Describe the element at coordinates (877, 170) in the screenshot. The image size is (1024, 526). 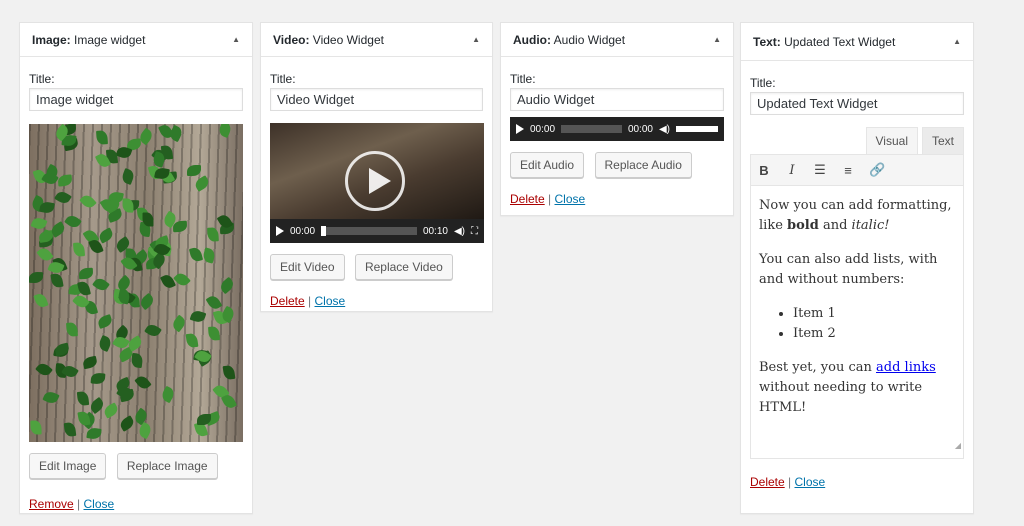
I see `link-icon: 🔗` at that location.